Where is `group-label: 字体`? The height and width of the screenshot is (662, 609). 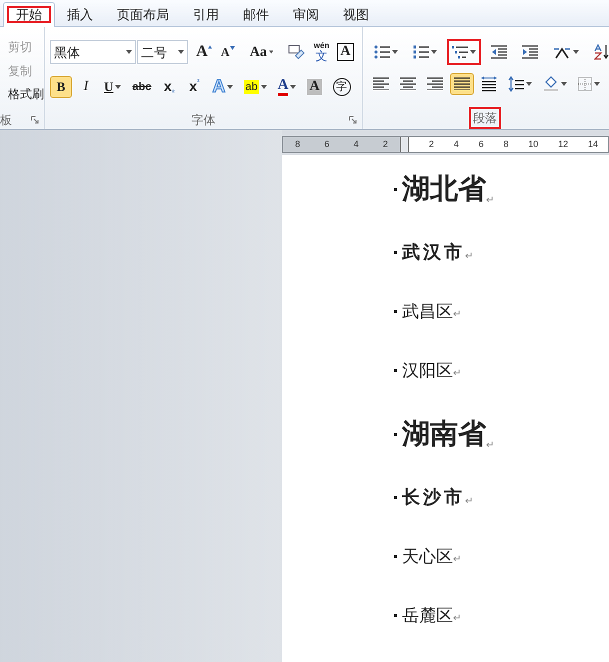
group-label: 字体 is located at coordinates (204, 120).